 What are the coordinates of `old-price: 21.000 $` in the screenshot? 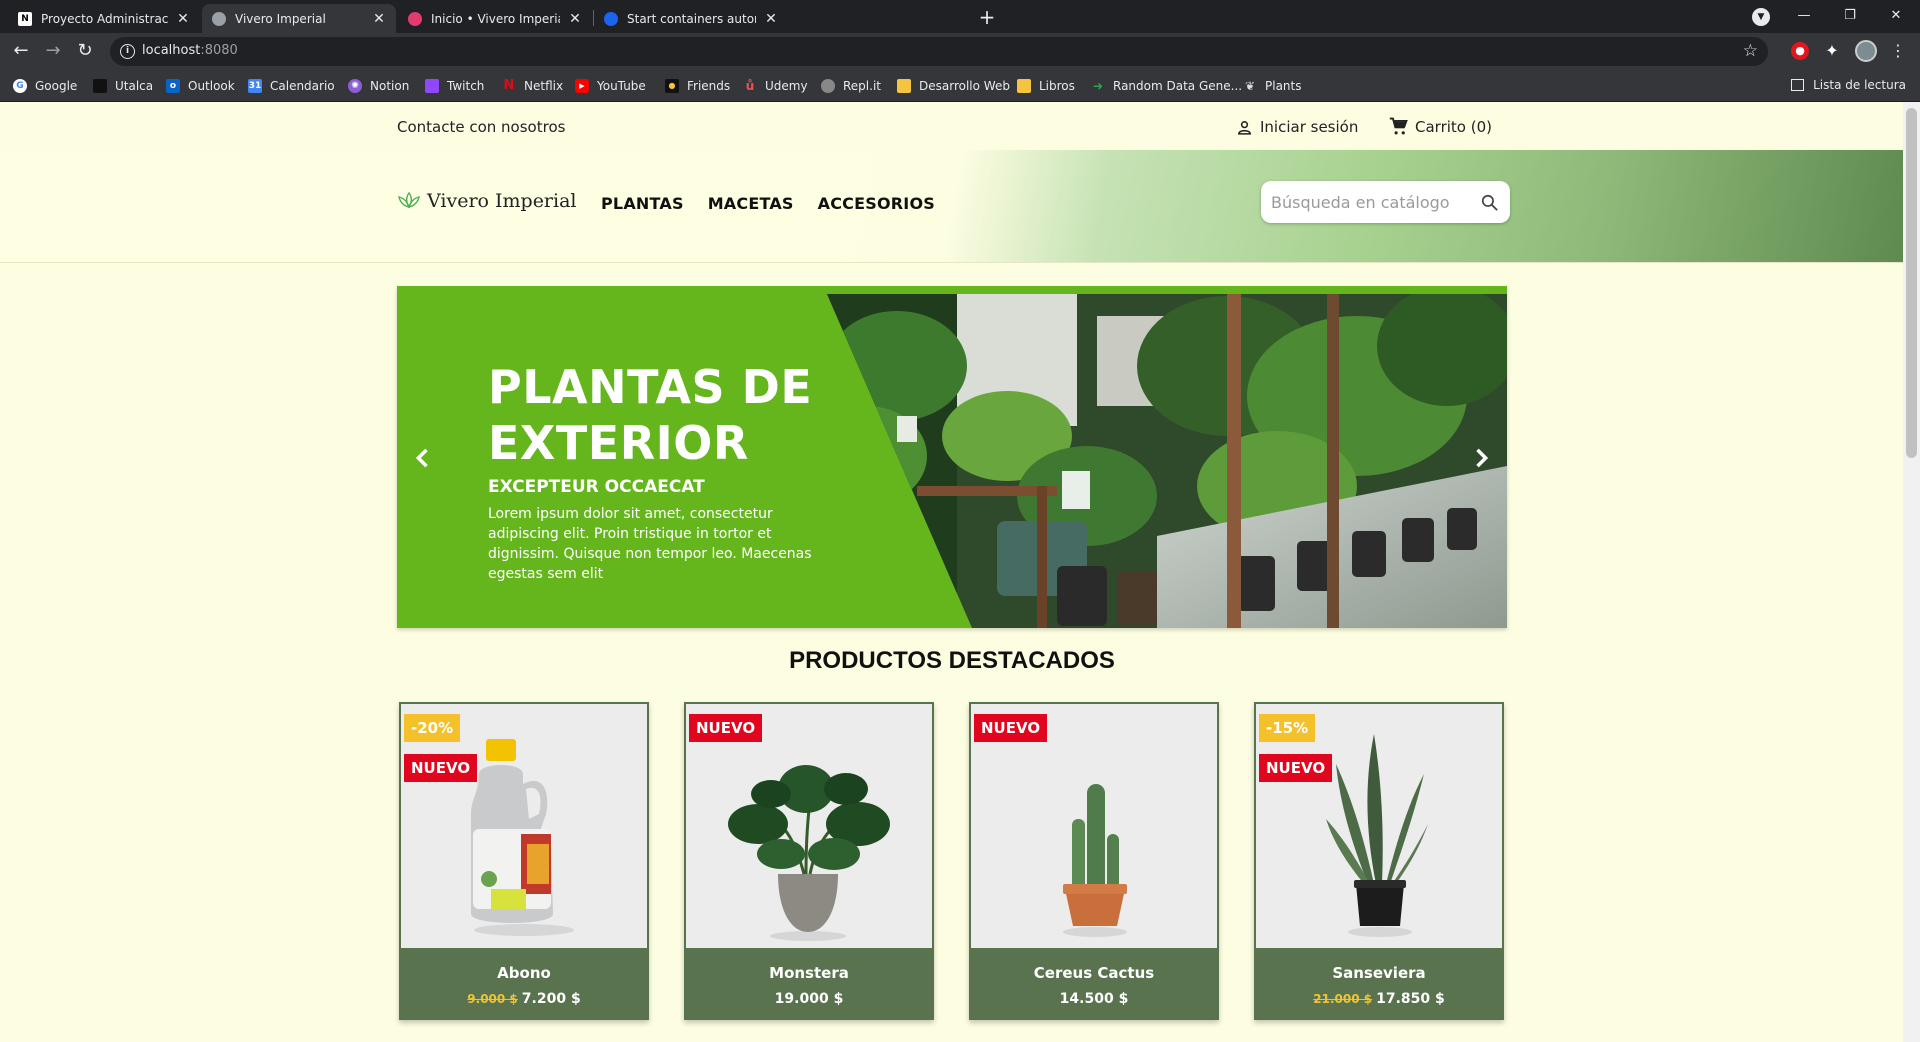 It's located at (1343, 999).